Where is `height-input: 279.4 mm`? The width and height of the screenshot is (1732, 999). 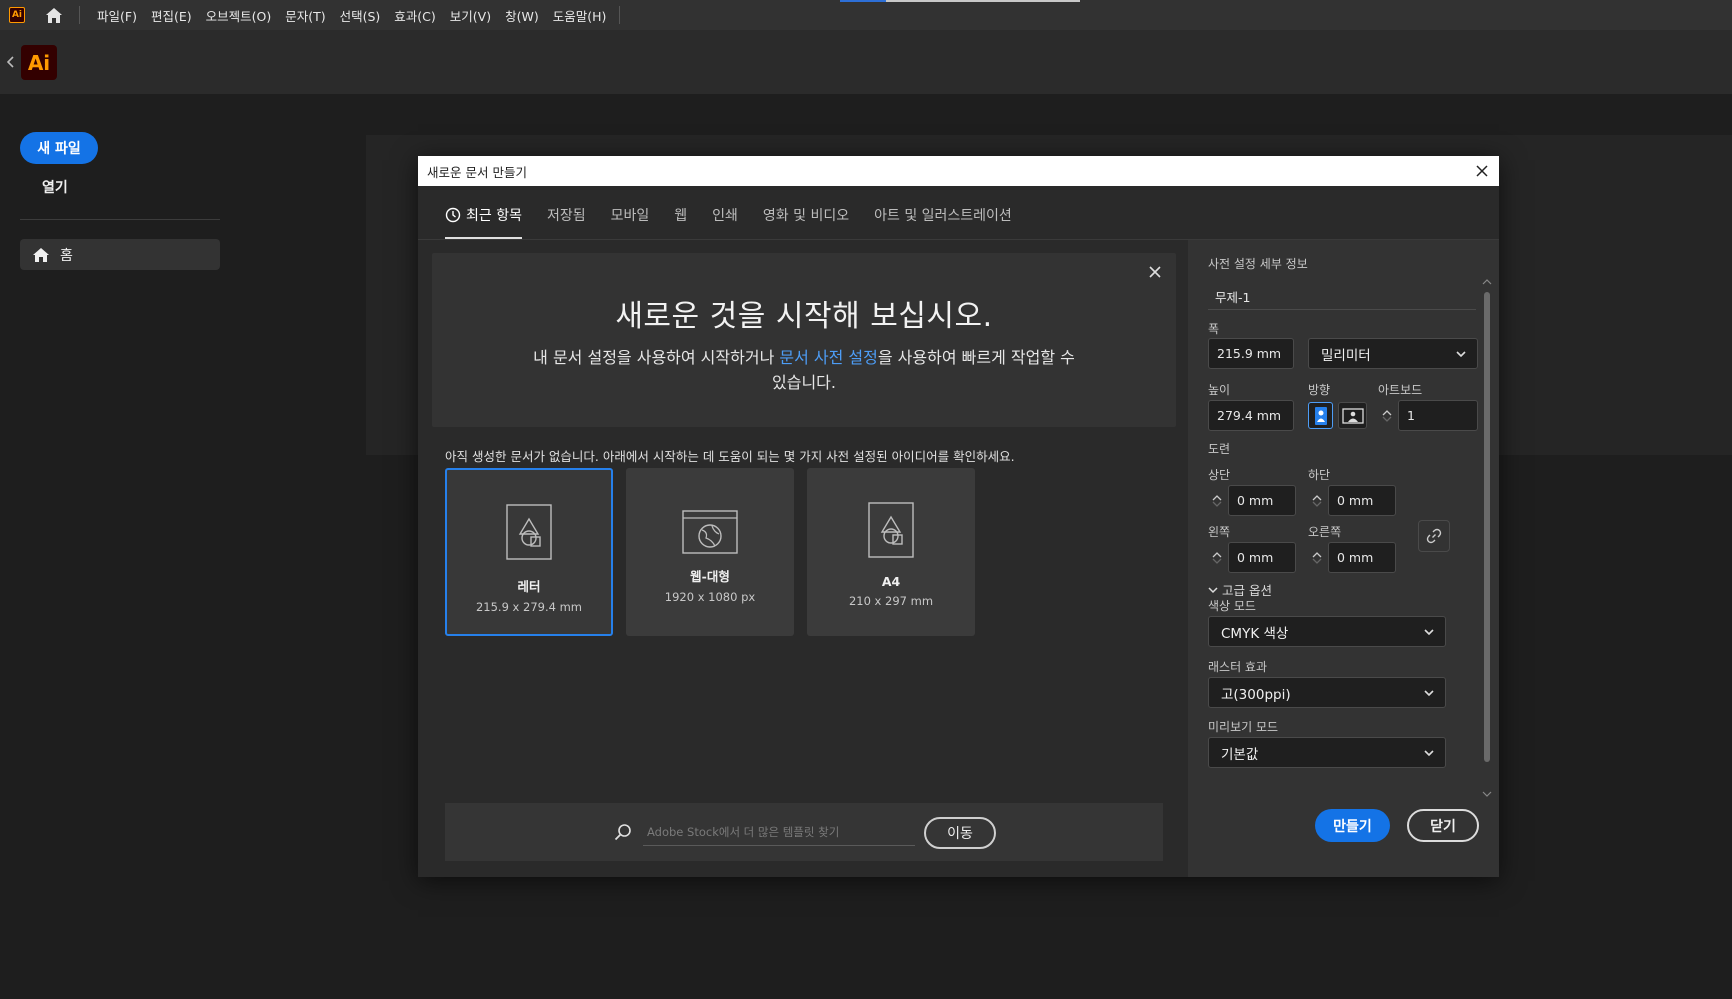
height-input: 279.4 mm is located at coordinates (1251, 415).